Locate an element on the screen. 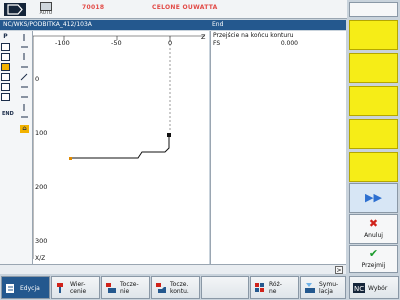 This screenshot has width=400, height=300. nc-icon: NC is located at coordinates (359, 288).